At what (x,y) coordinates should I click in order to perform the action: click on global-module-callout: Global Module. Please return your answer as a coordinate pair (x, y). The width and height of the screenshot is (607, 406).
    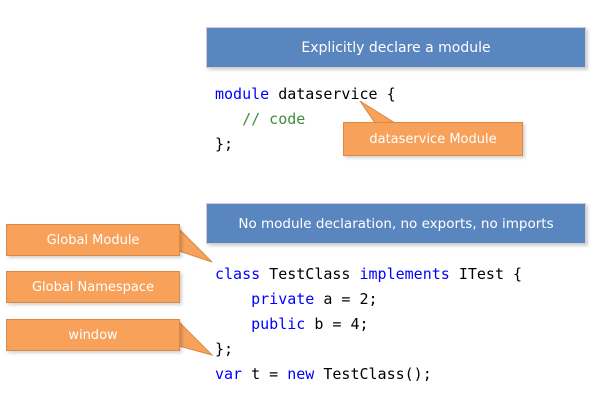
    Looking at the image, I should click on (93, 240).